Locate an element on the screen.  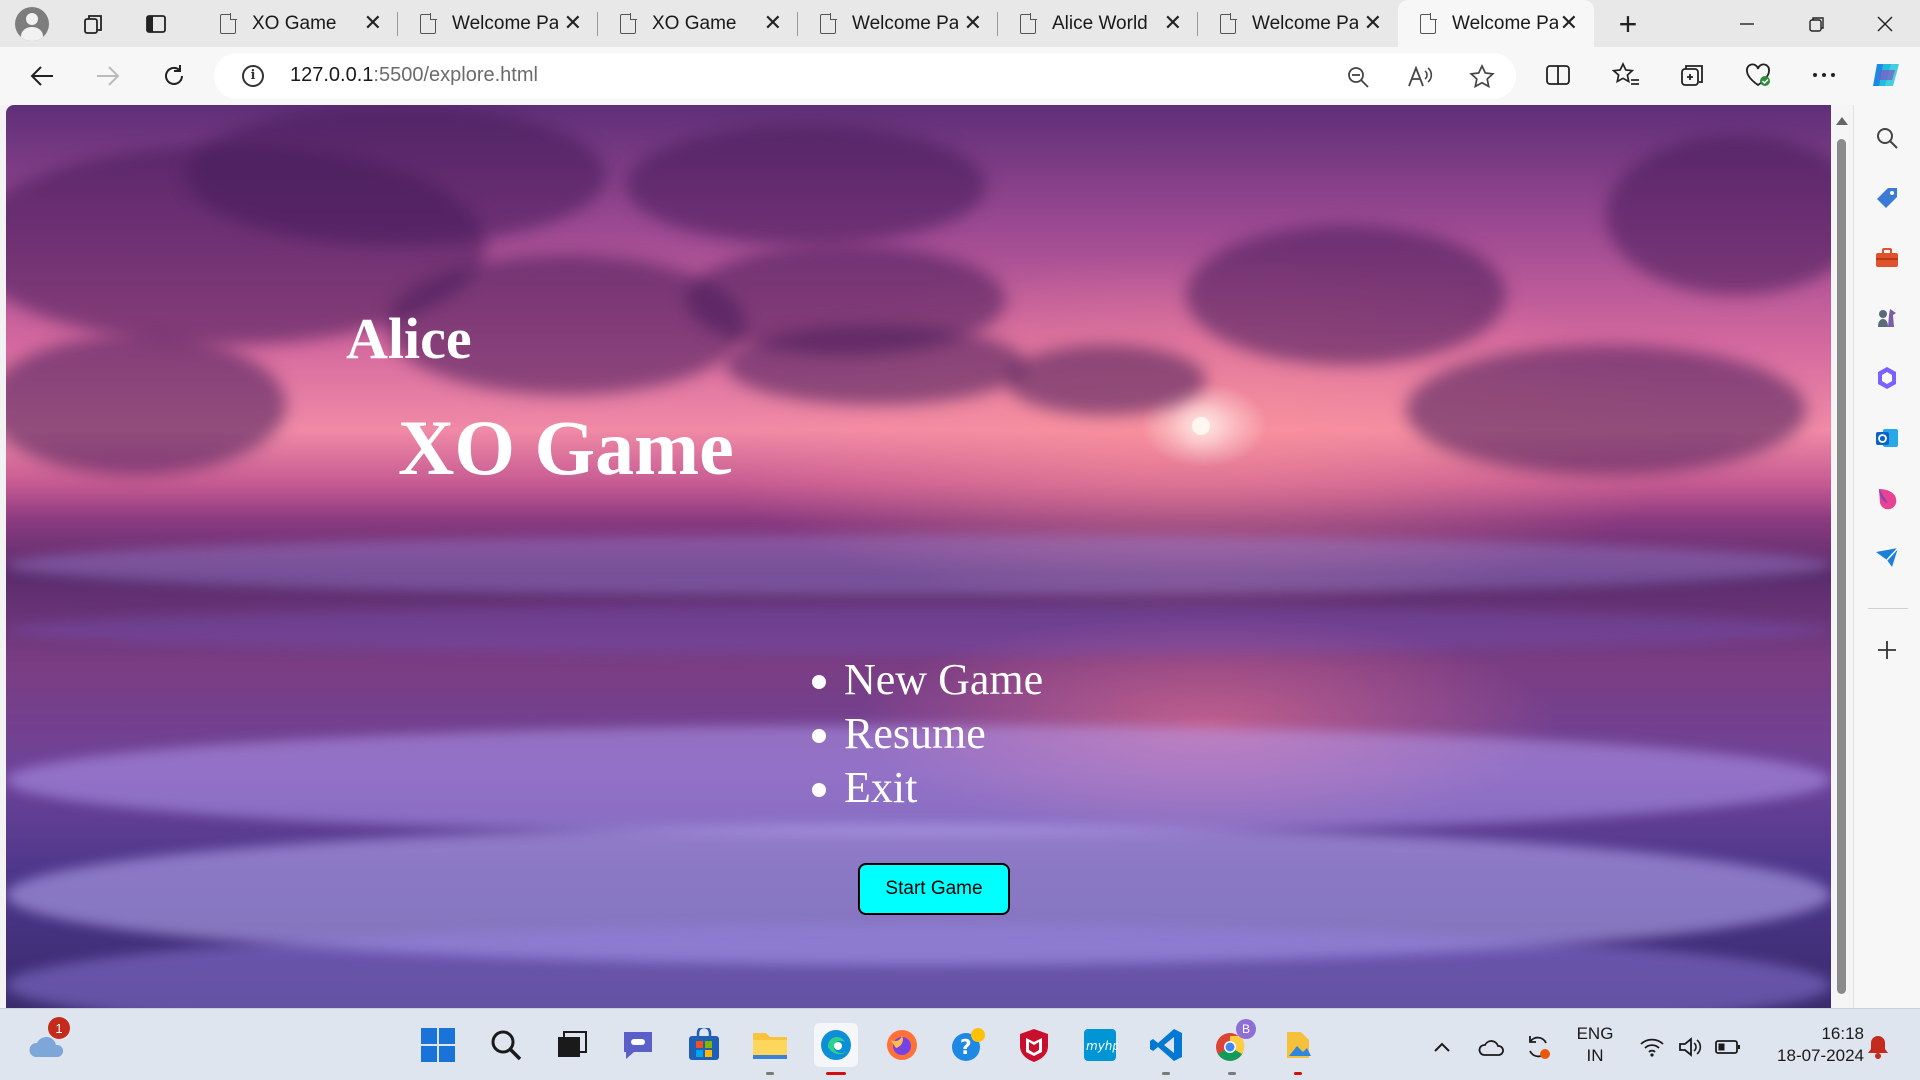
tab-active: Welcome Page ✕ is located at coordinates (1496, 23).